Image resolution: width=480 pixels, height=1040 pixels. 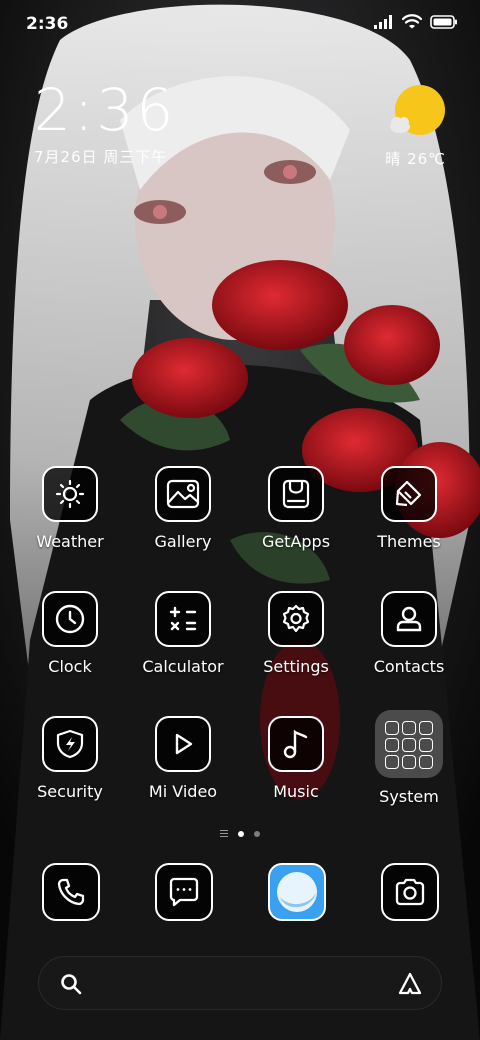 I want to click on app-label: Mi Video, so click(x=183, y=791).